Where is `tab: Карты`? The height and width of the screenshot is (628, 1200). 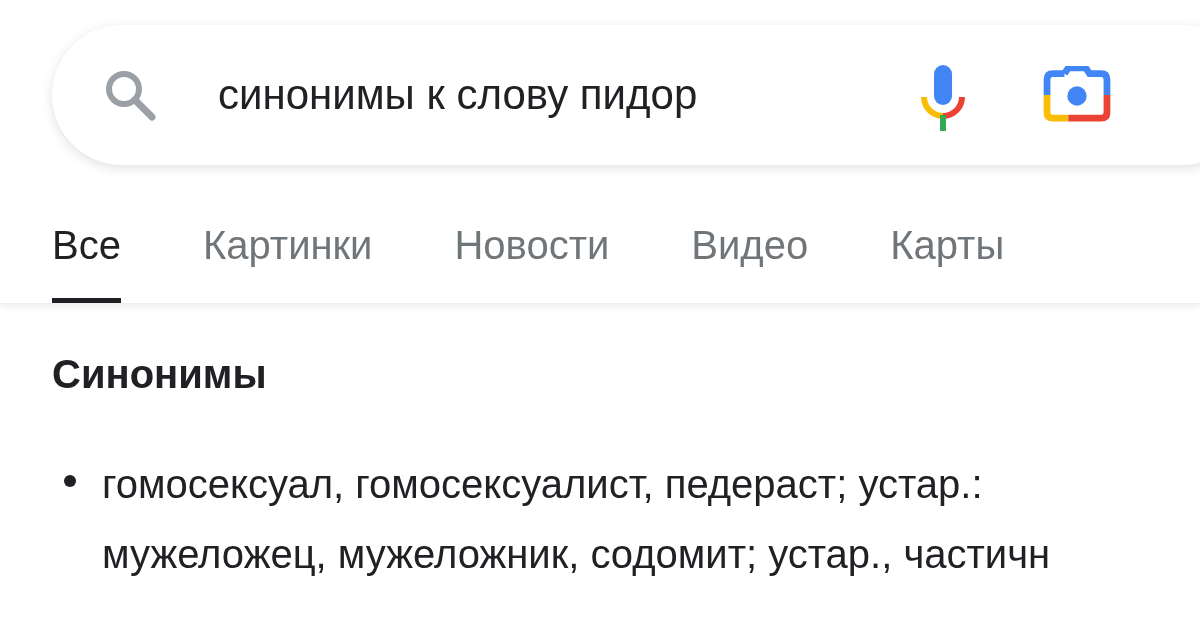 tab: Карты is located at coordinates (947, 252).